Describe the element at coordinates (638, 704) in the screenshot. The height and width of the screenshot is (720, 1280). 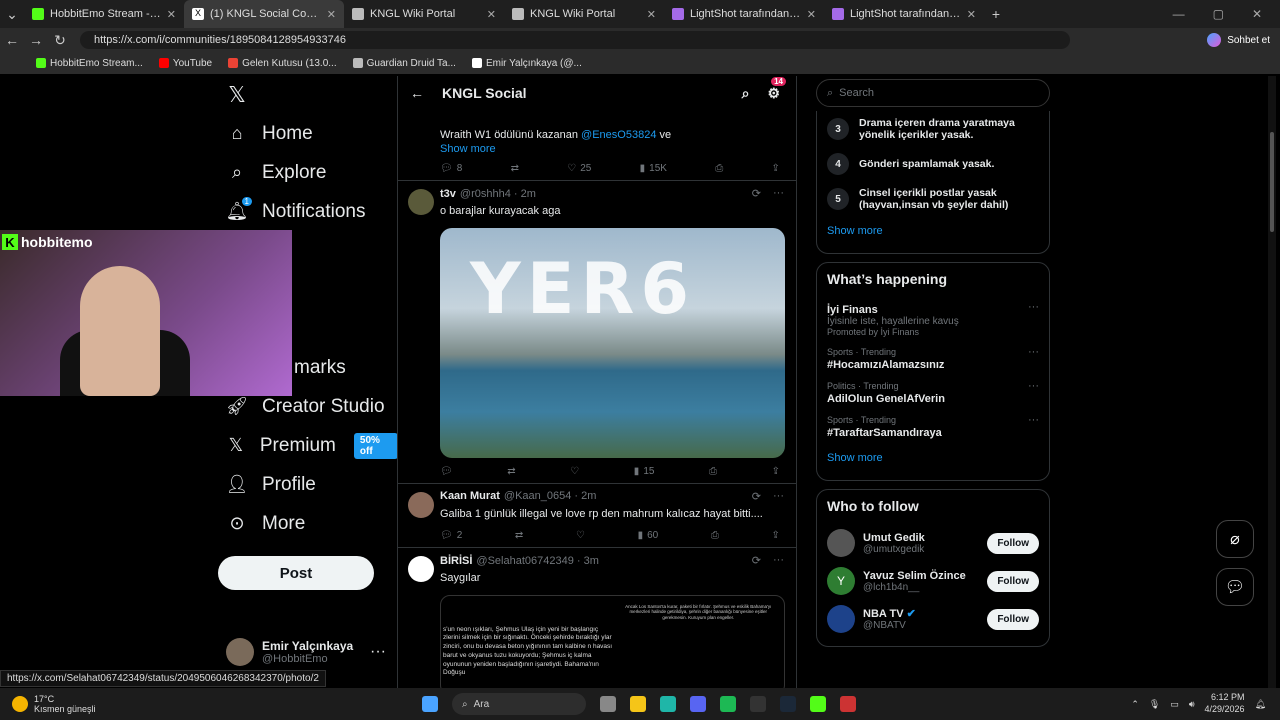
I see `file-explorer-icon` at that location.